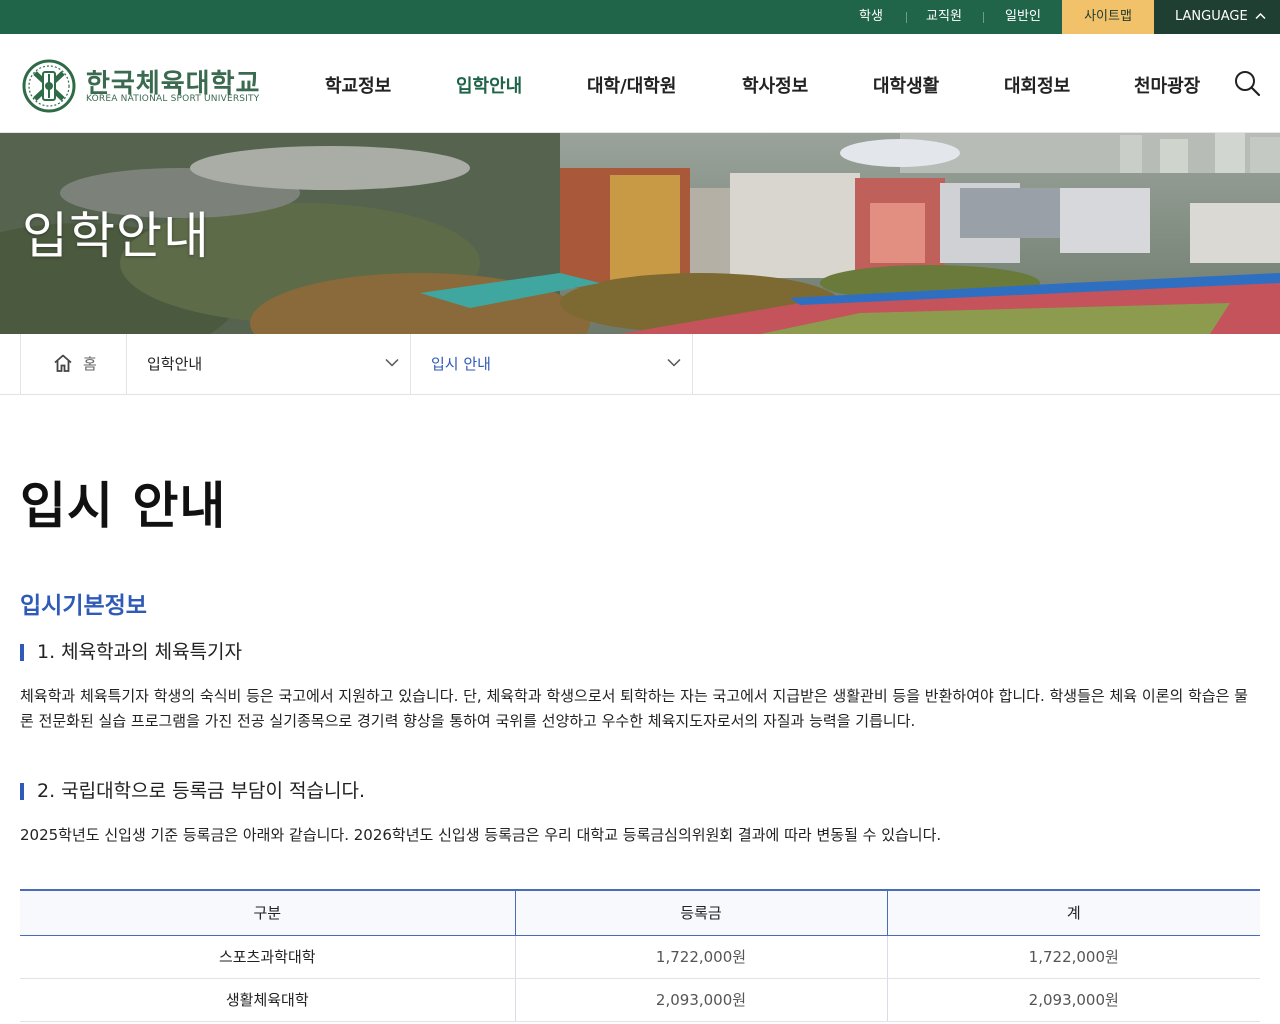 This screenshot has width=1280, height=1024. I want to click on university-emblem-icon, so click(49, 86).